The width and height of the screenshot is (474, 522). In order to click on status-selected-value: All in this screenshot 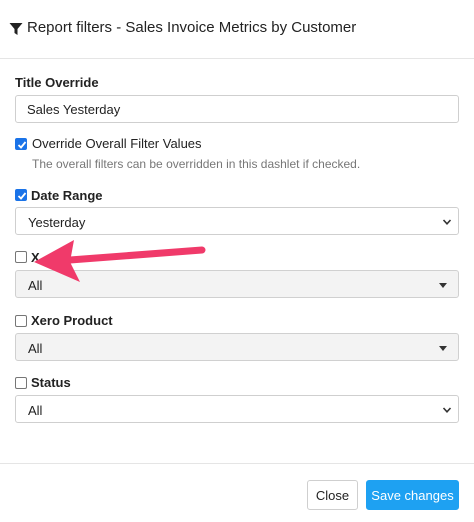, I will do `click(35, 410)`.